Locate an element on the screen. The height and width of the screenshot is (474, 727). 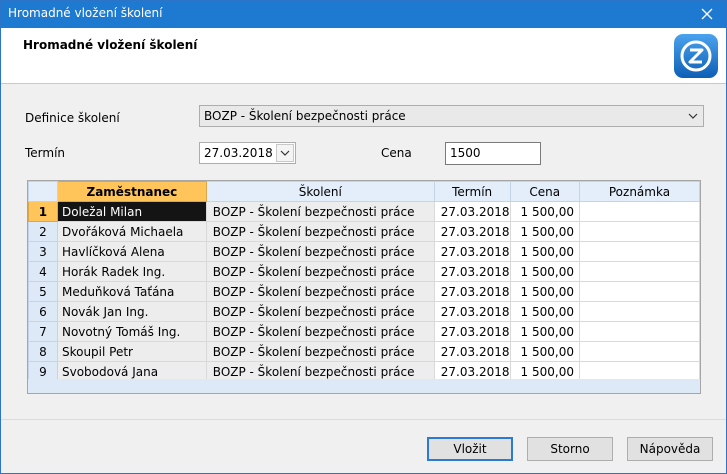
column-header-employee: Zaměstnanec is located at coordinates (131, 191).